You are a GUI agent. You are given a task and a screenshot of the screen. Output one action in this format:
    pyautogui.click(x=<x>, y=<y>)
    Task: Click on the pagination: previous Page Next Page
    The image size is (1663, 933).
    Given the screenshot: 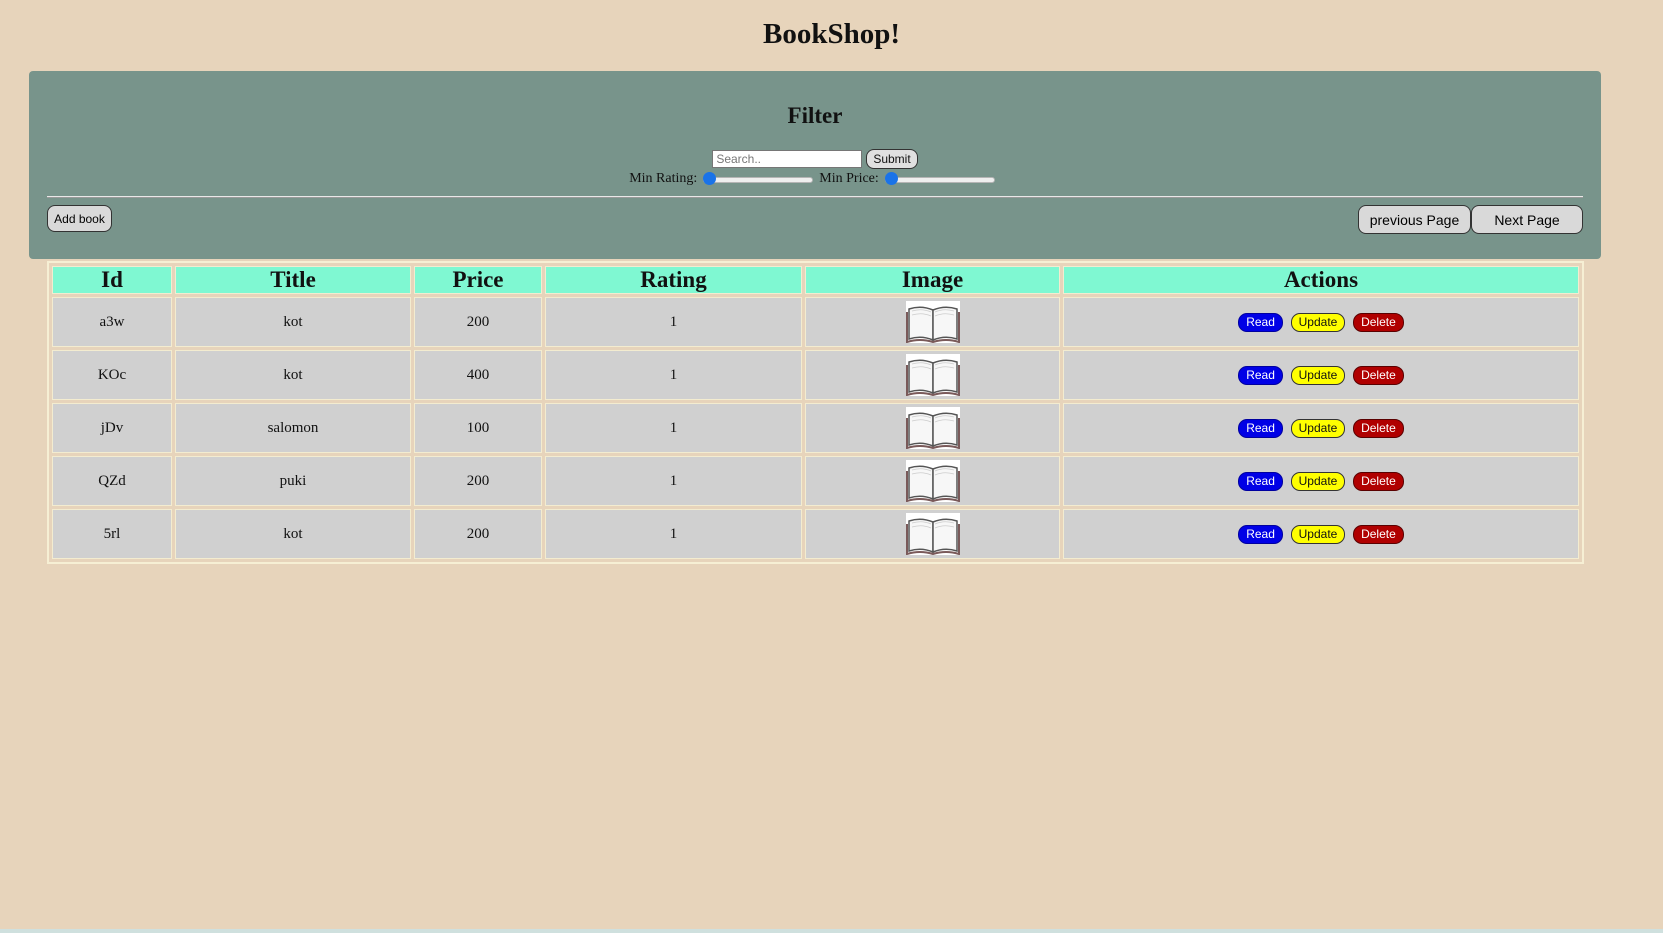 What is the action you would take?
    pyautogui.click(x=1470, y=219)
    